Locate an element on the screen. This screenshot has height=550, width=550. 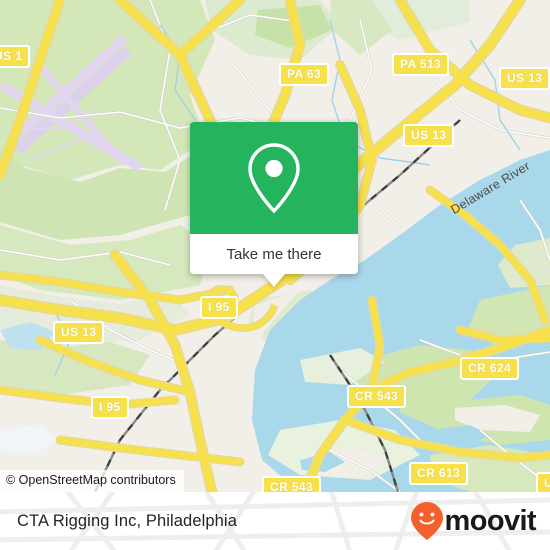
road-shield-i-95-s: I 95 is located at coordinates (110, 407).